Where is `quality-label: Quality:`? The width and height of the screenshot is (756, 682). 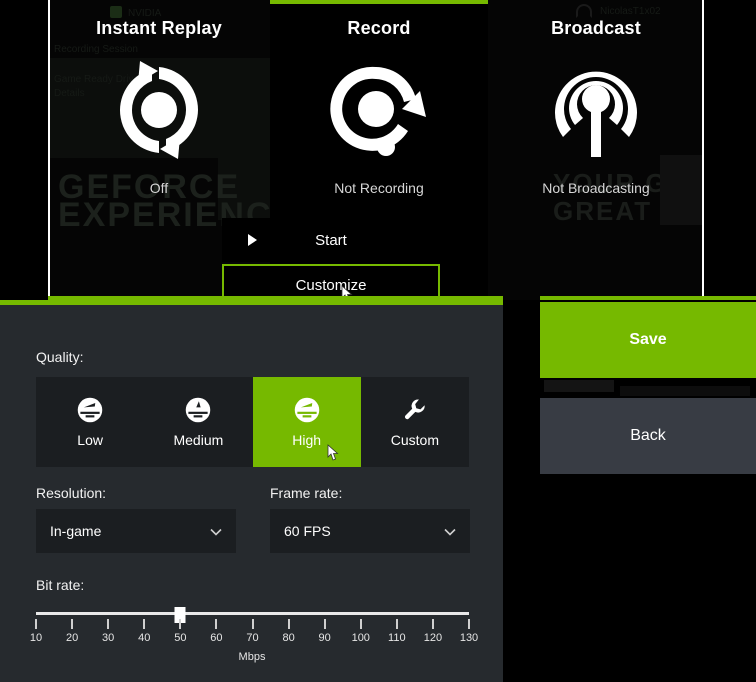
quality-label: Quality: is located at coordinates (60, 357).